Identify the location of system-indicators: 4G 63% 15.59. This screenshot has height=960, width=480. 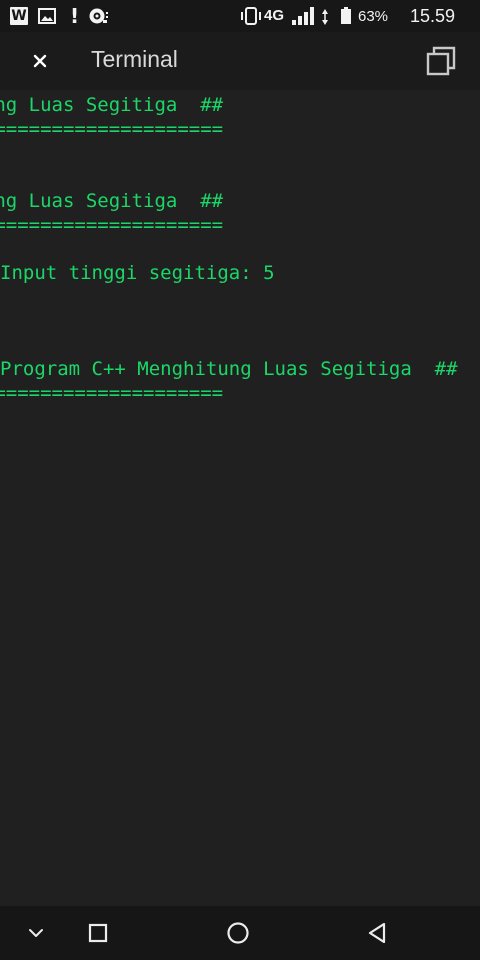
(350, 16).